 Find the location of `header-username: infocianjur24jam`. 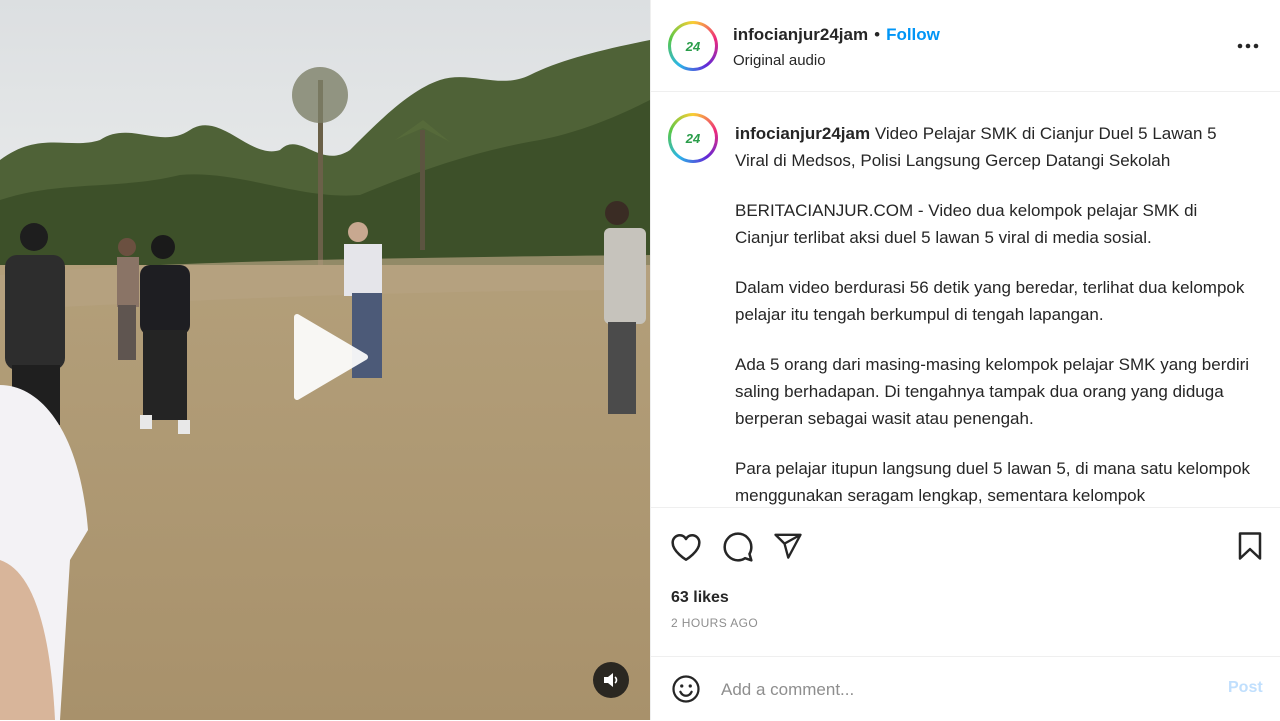

header-username: infocianjur24jam is located at coordinates (800, 35).